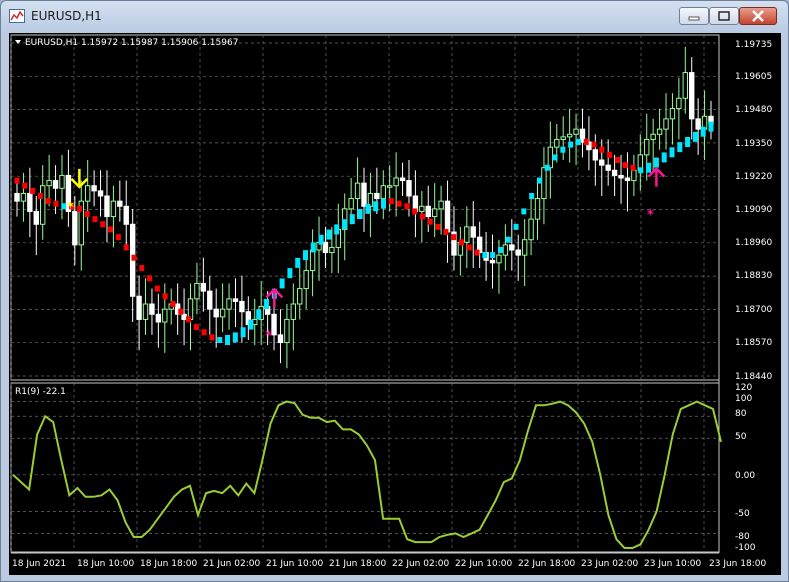  What do you see at coordinates (66, 16) in the screenshot?
I see `window-title: EURUSD,H1` at bounding box center [66, 16].